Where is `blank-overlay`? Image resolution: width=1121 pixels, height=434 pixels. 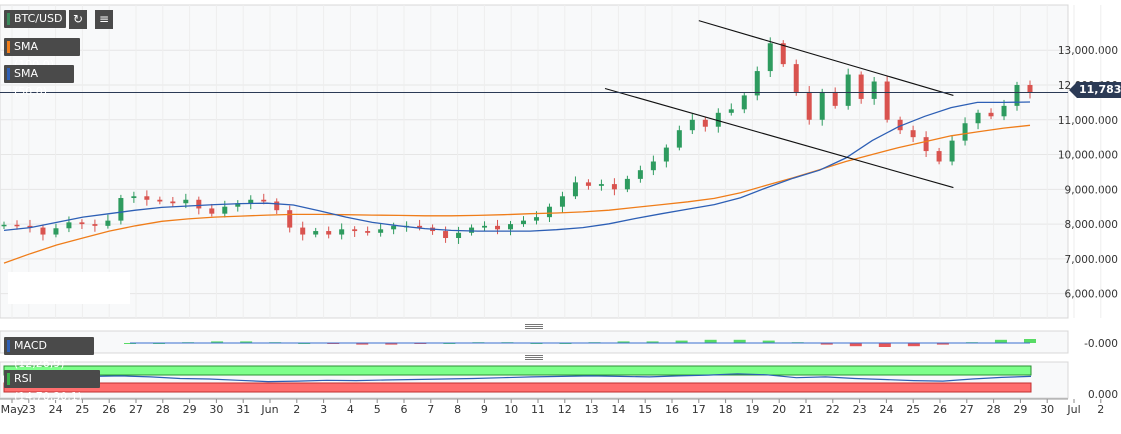
blank-overlay is located at coordinates (69, 288).